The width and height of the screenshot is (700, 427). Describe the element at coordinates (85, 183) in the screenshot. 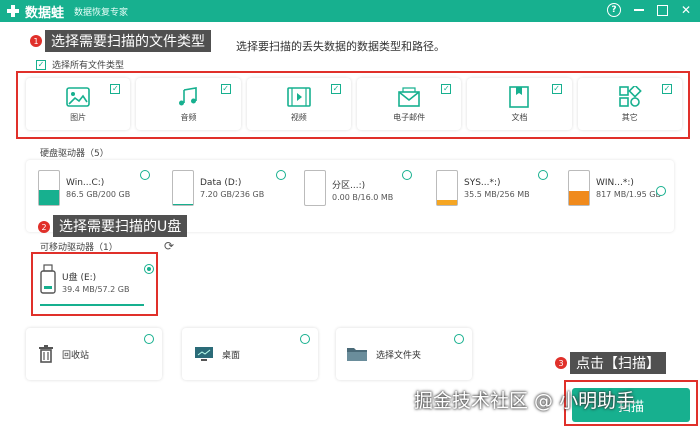

I see `drive-name: Win...C:)` at that location.